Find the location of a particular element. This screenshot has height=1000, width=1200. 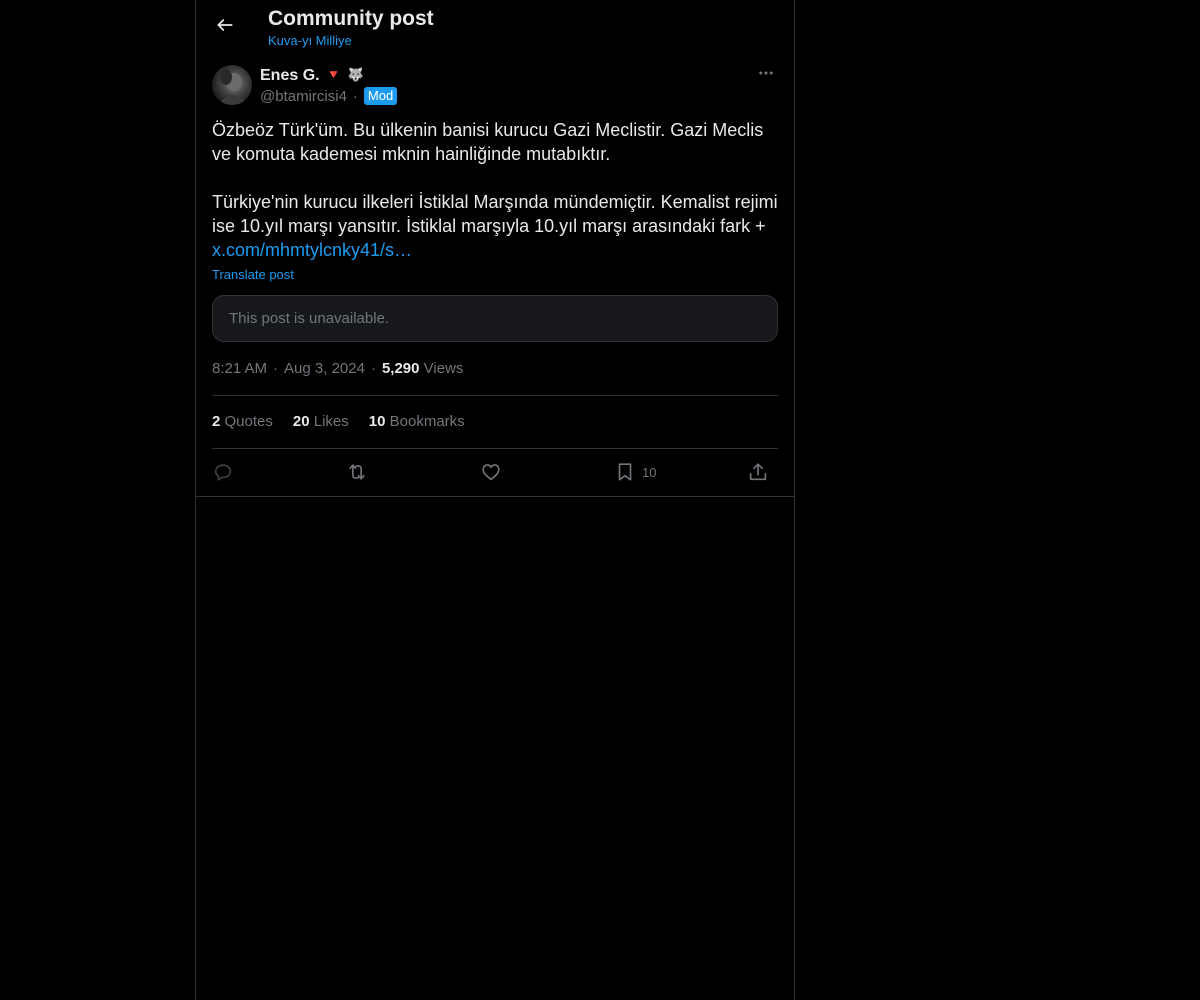

bookmarks-count: 10 is located at coordinates (377, 421).